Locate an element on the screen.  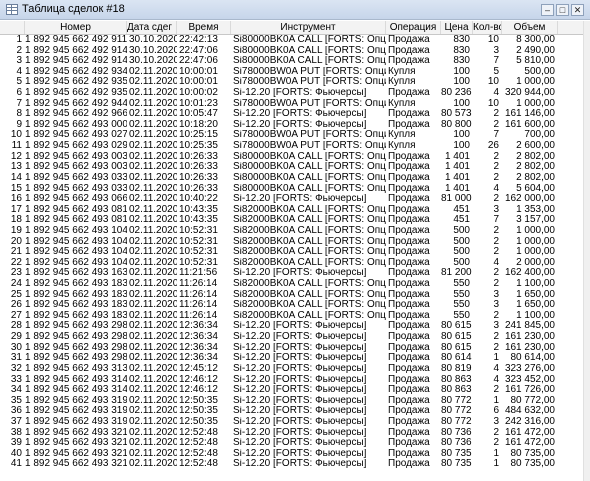
column-header-quantity: Кол-во is located at coordinates (487, 27).